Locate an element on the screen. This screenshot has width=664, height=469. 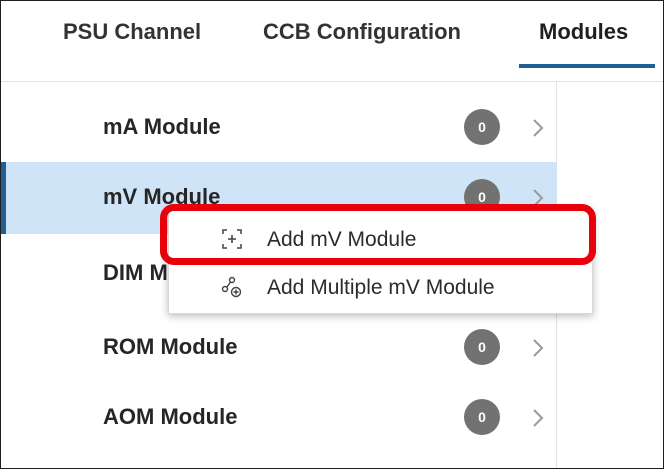
menu-item-add-multiple-mv-module: Add Multiple mV Module is located at coordinates (381, 287).